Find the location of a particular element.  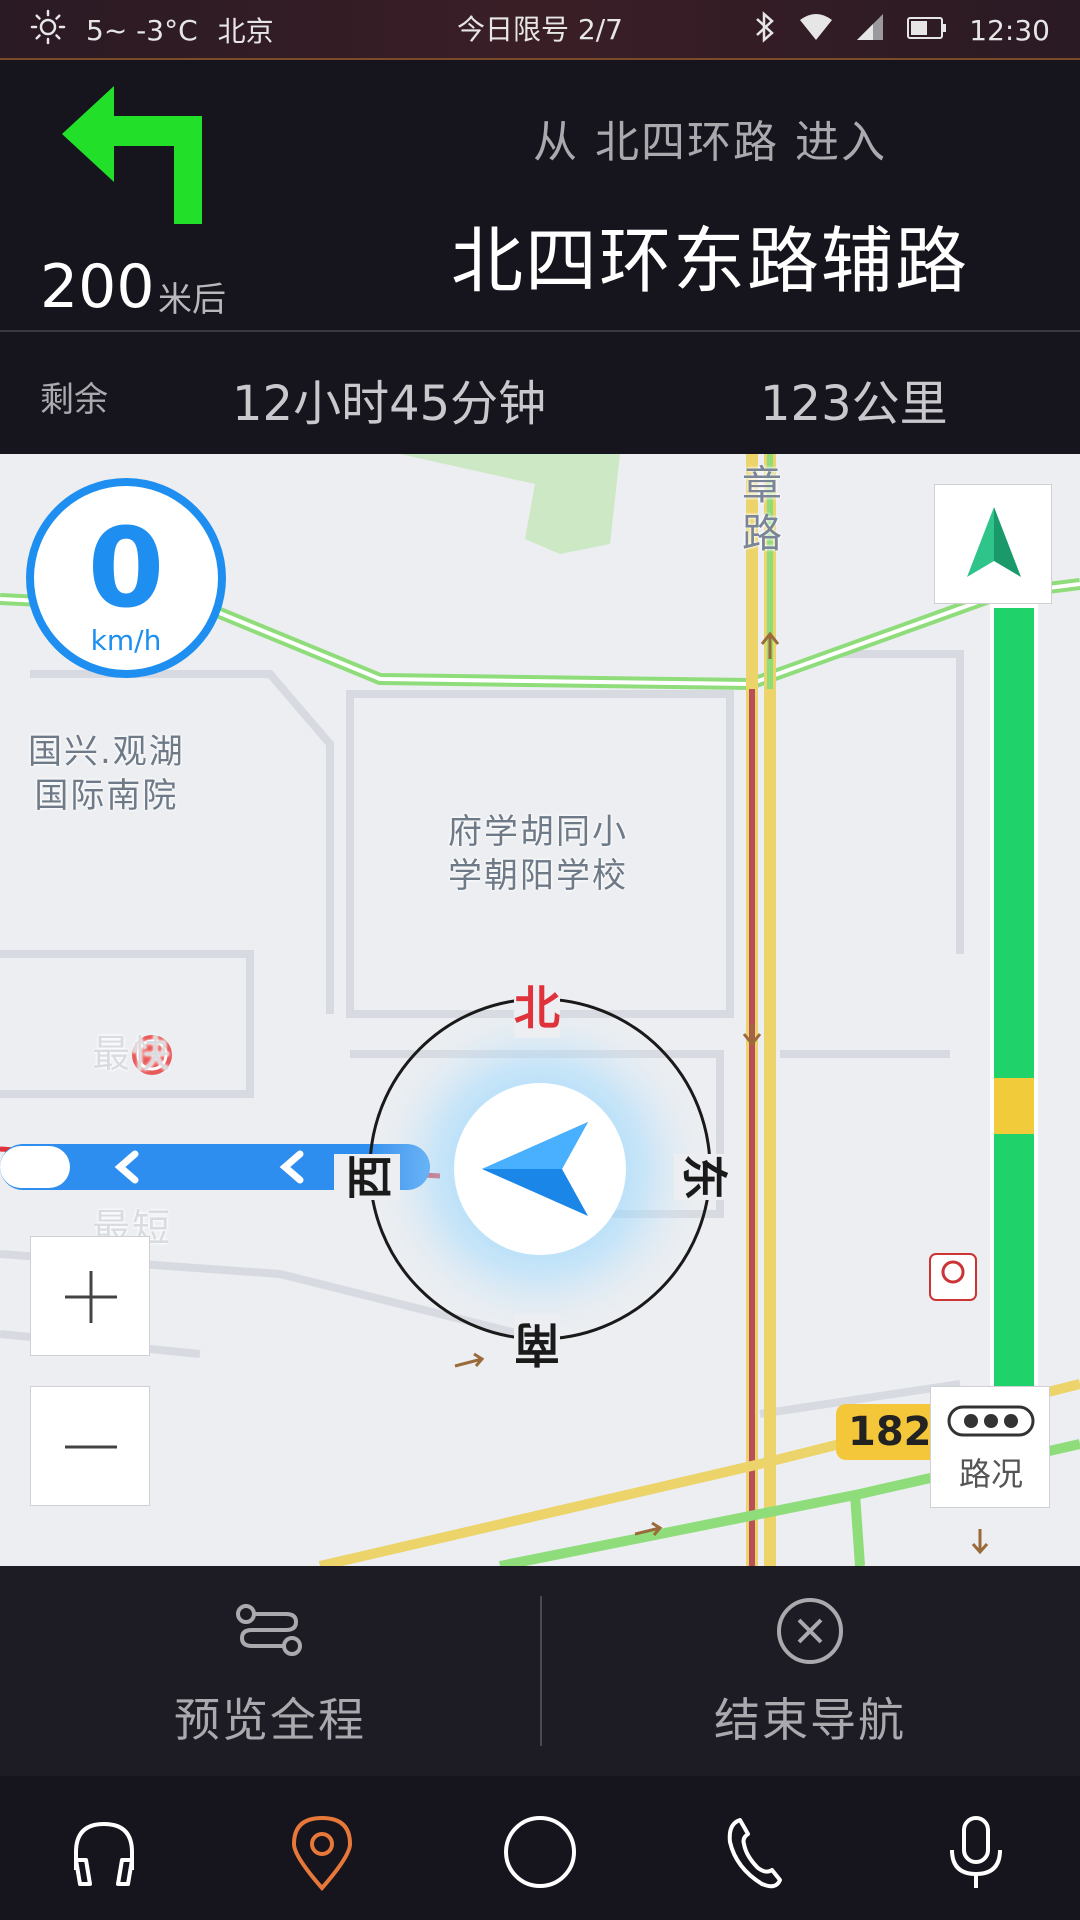

poi-label-line: 府学胡同小 is located at coordinates (538, 832).